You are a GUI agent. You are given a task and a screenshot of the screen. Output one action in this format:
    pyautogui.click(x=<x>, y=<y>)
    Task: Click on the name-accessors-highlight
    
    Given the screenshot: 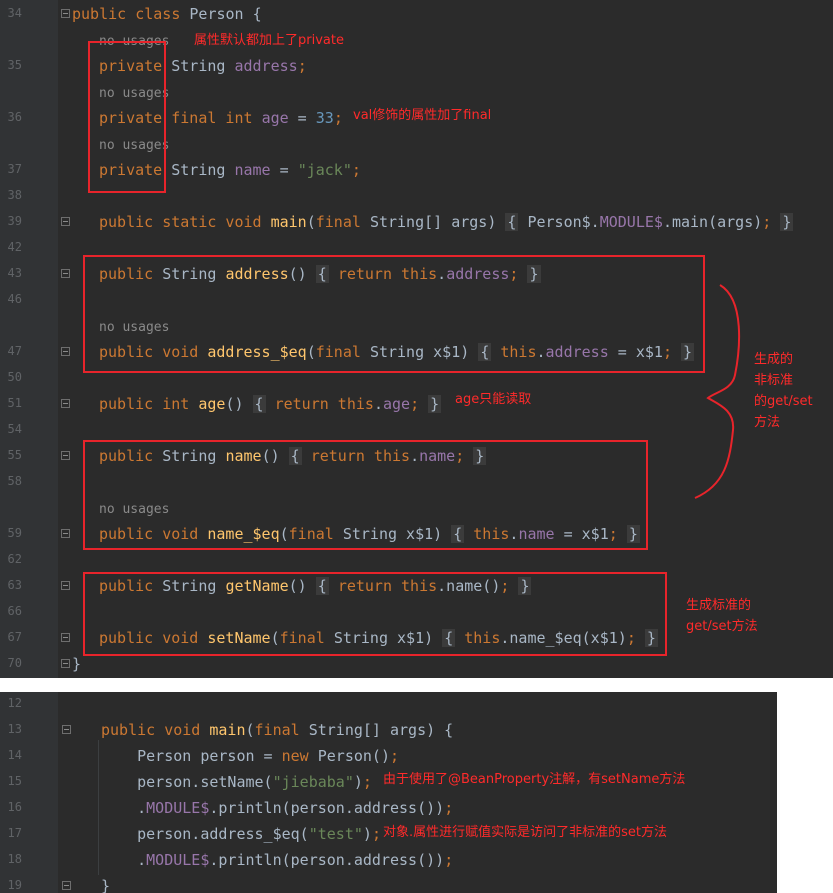 What is the action you would take?
    pyautogui.click(x=365, y=495)
    